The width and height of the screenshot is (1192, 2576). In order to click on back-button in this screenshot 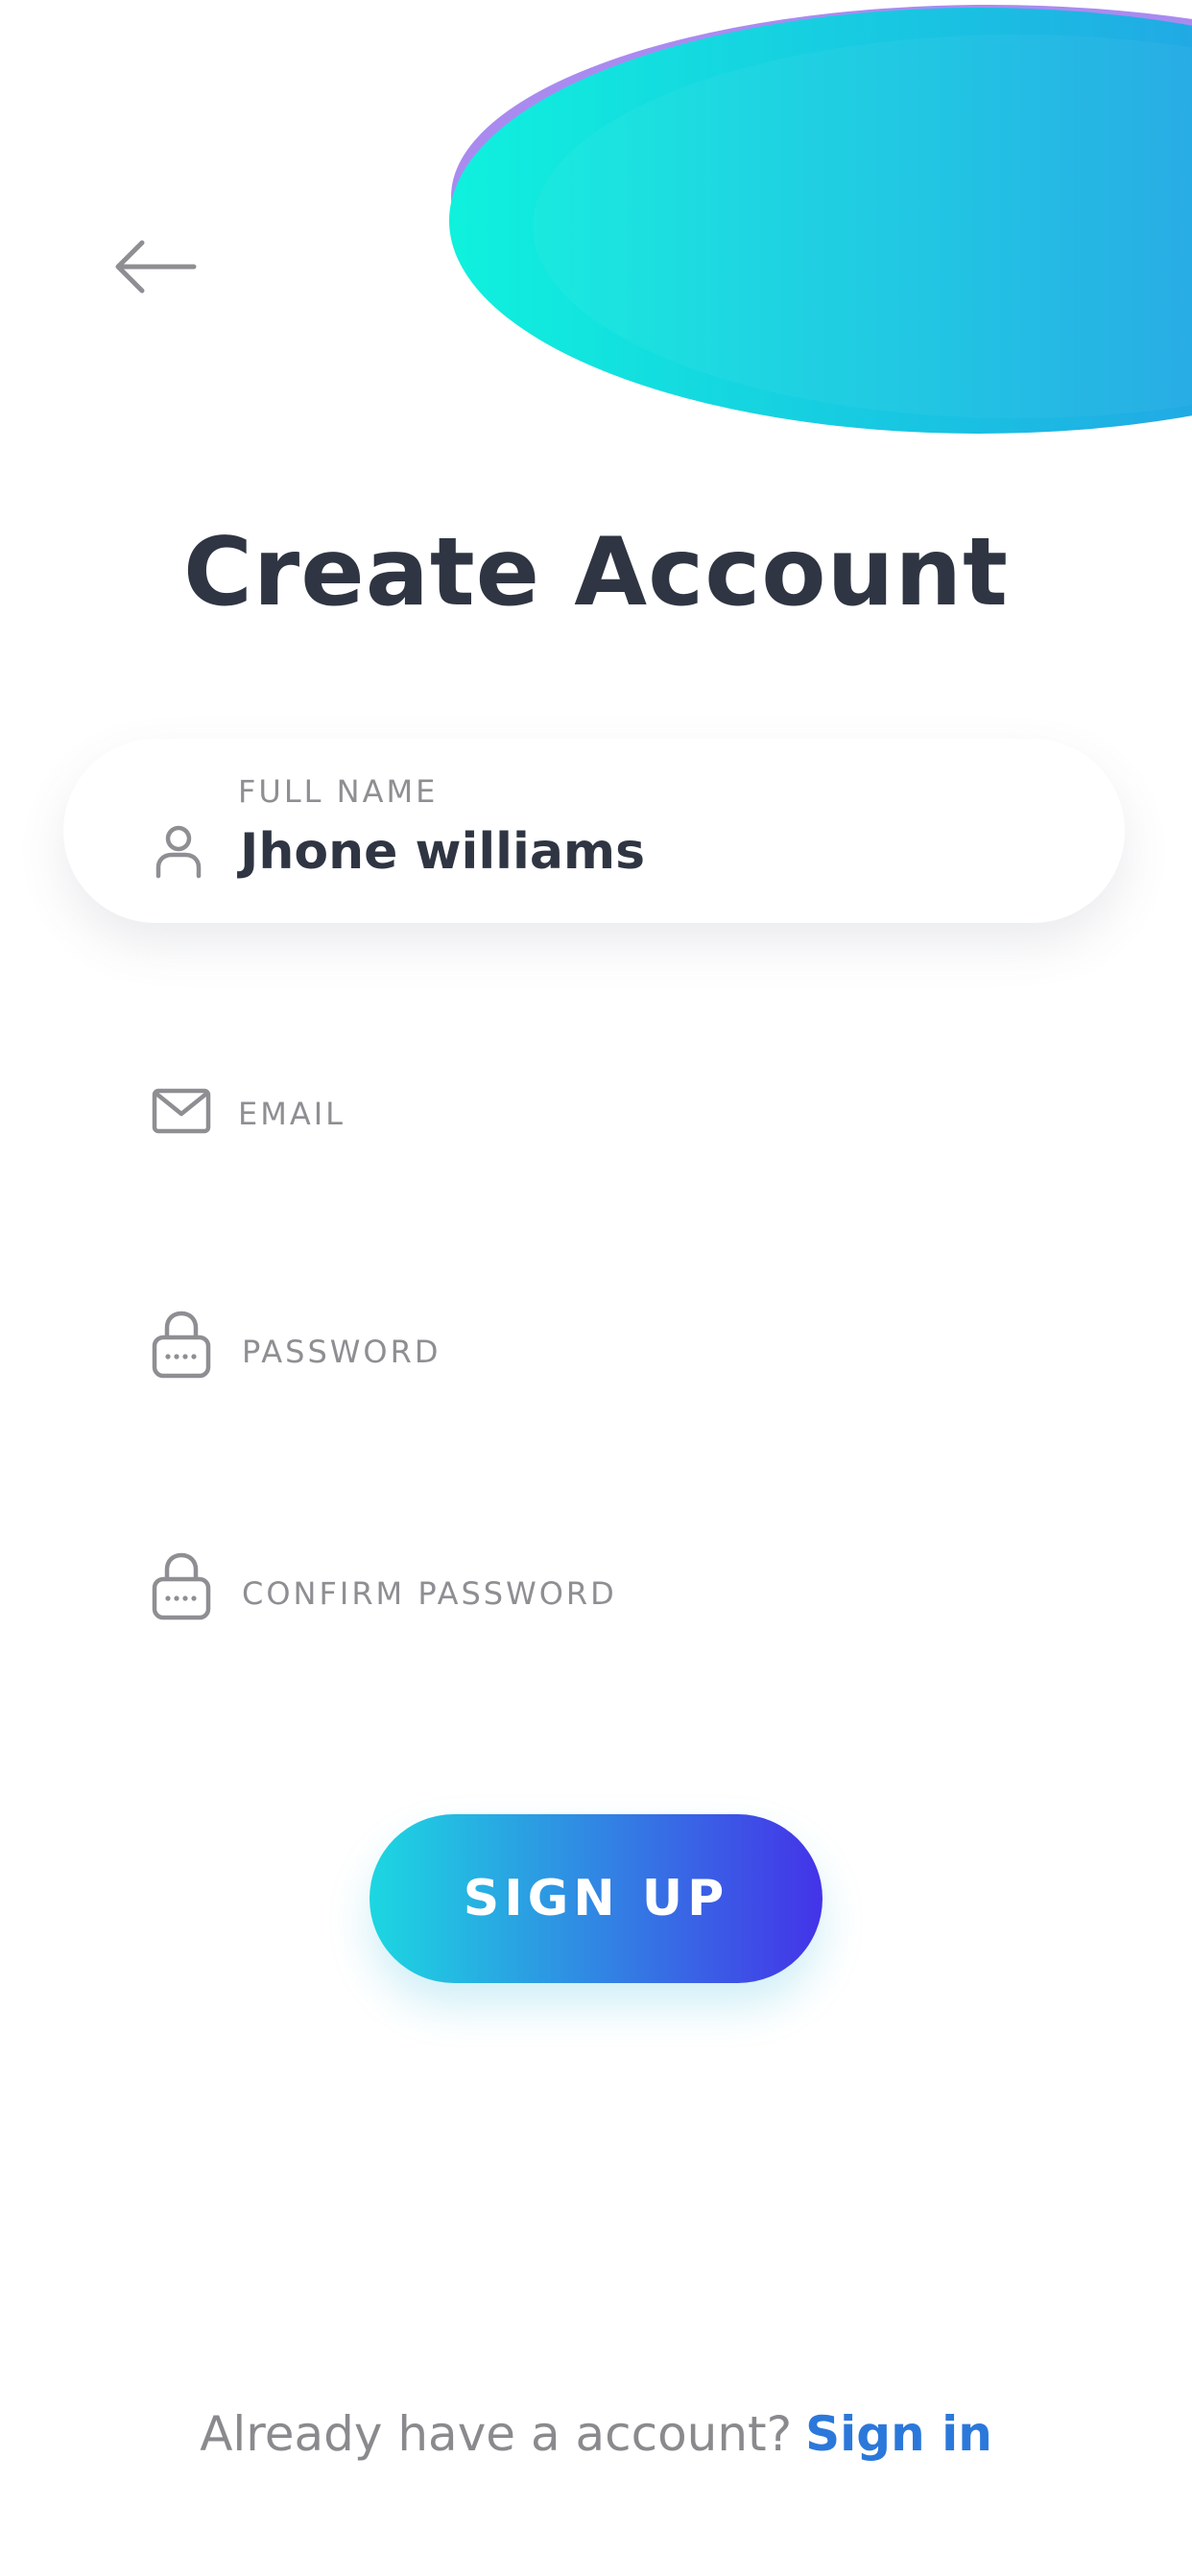, I will do `click(155, 266)`.